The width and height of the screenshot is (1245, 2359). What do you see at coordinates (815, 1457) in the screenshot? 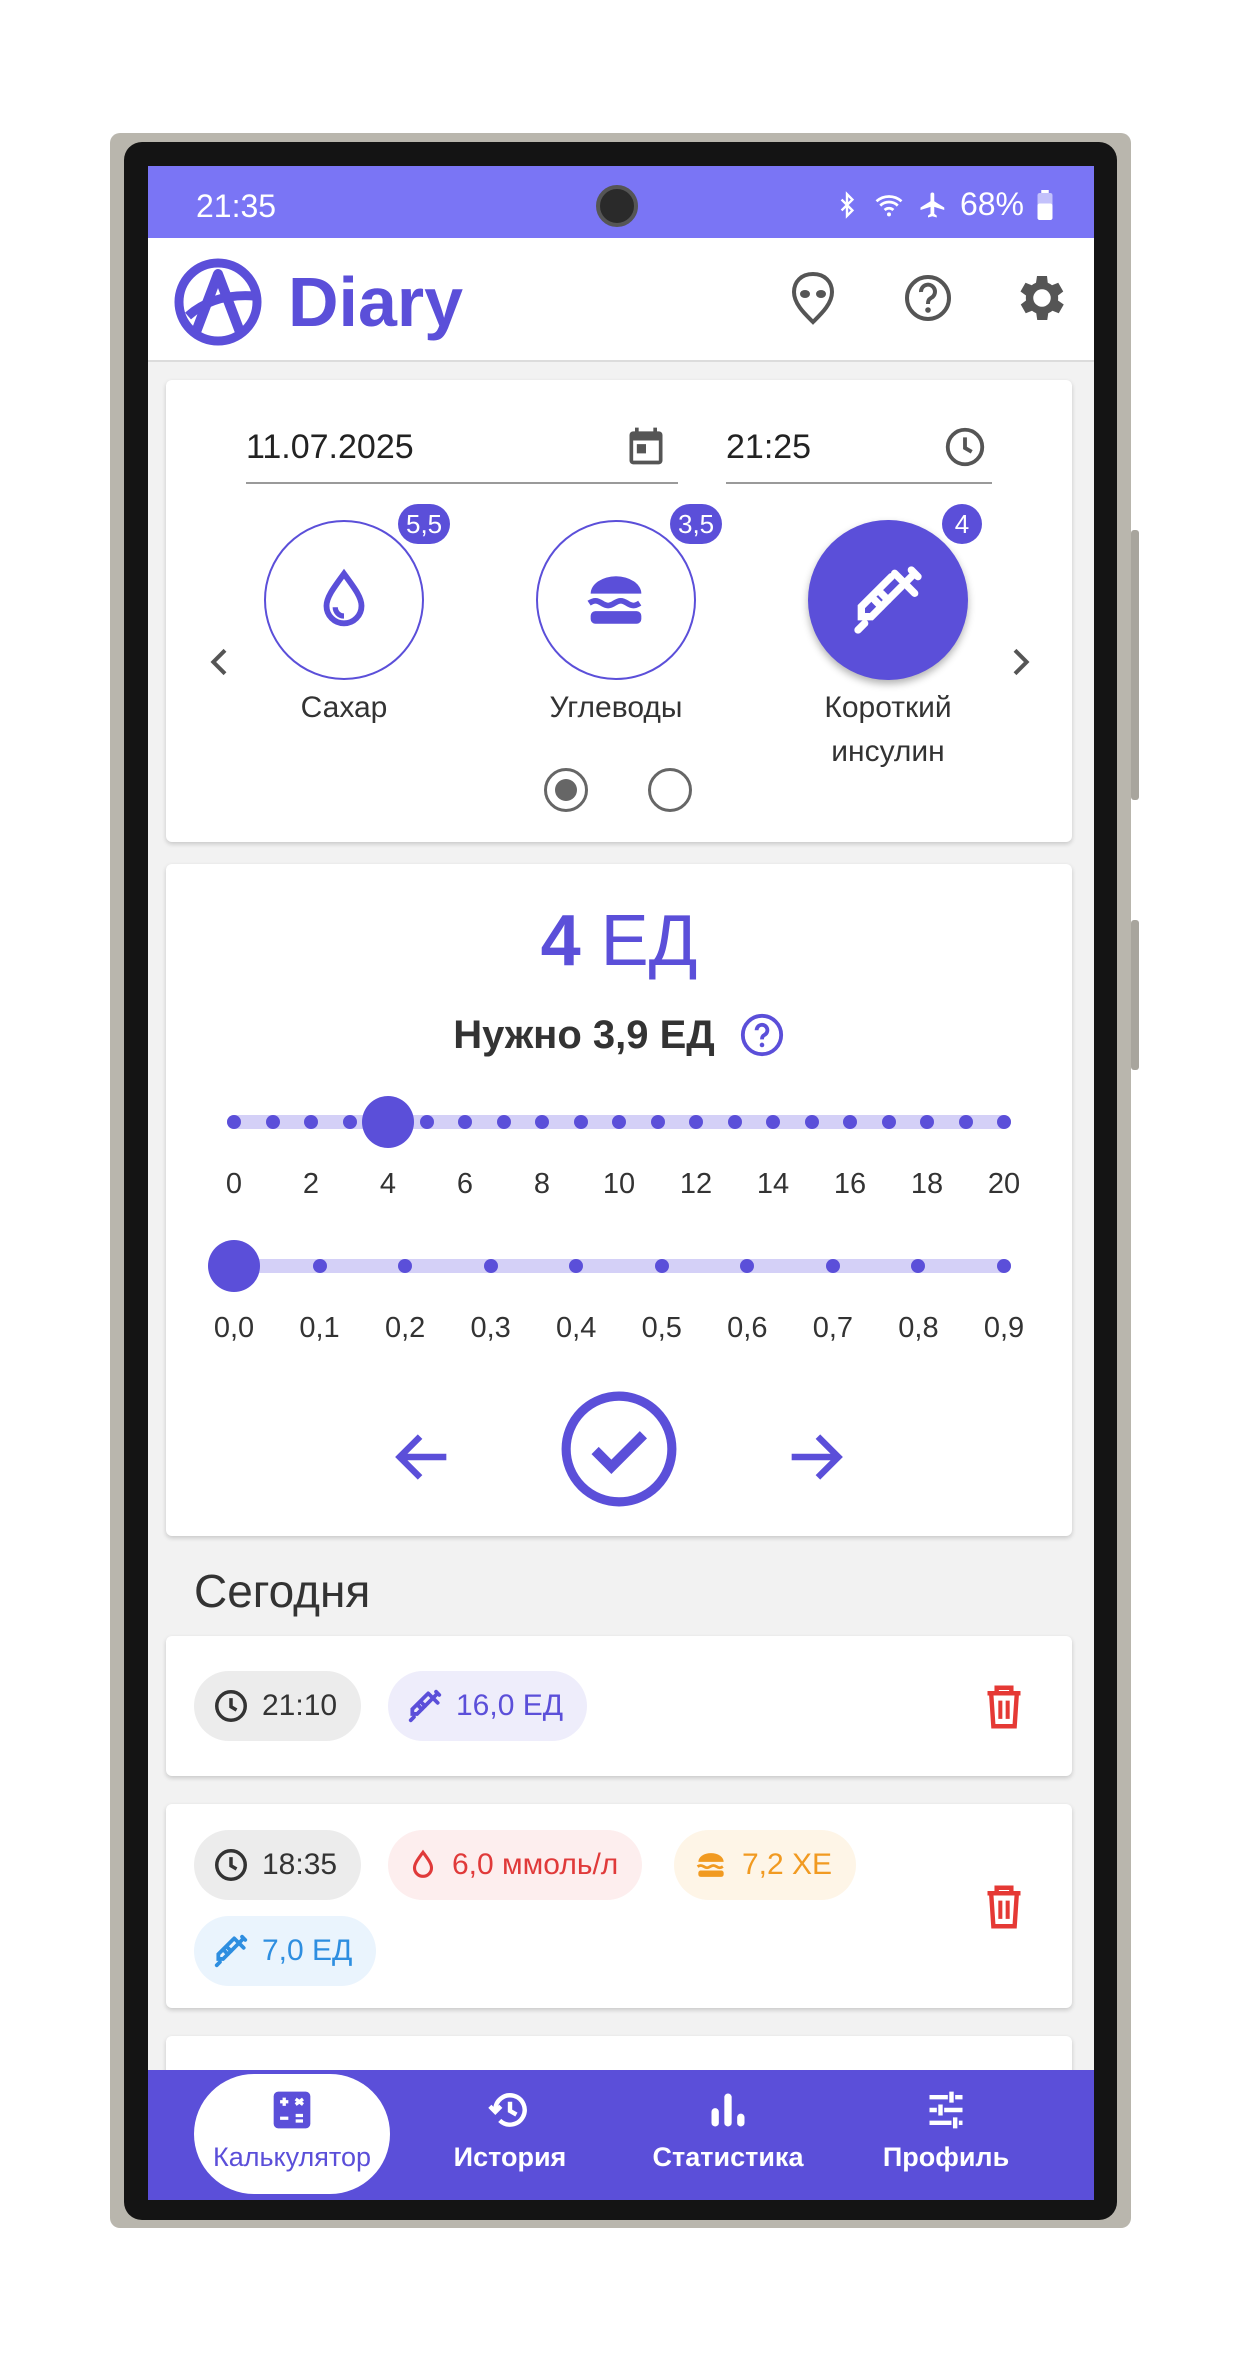
I see `arrow-right-icon` at bounding box center [815, 1457].